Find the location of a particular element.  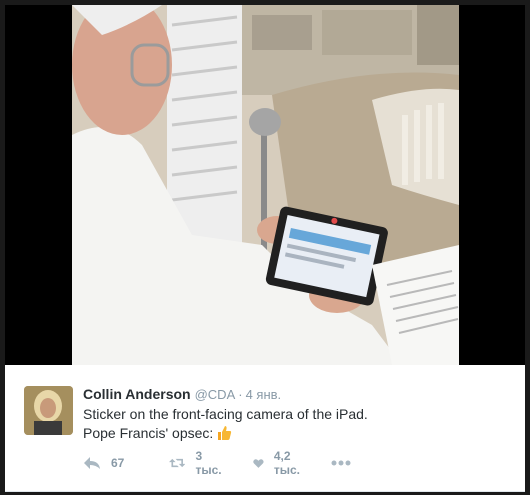

tweet-text-line-2: Pope Francis' opsec: is located at coordinates (157, 433).